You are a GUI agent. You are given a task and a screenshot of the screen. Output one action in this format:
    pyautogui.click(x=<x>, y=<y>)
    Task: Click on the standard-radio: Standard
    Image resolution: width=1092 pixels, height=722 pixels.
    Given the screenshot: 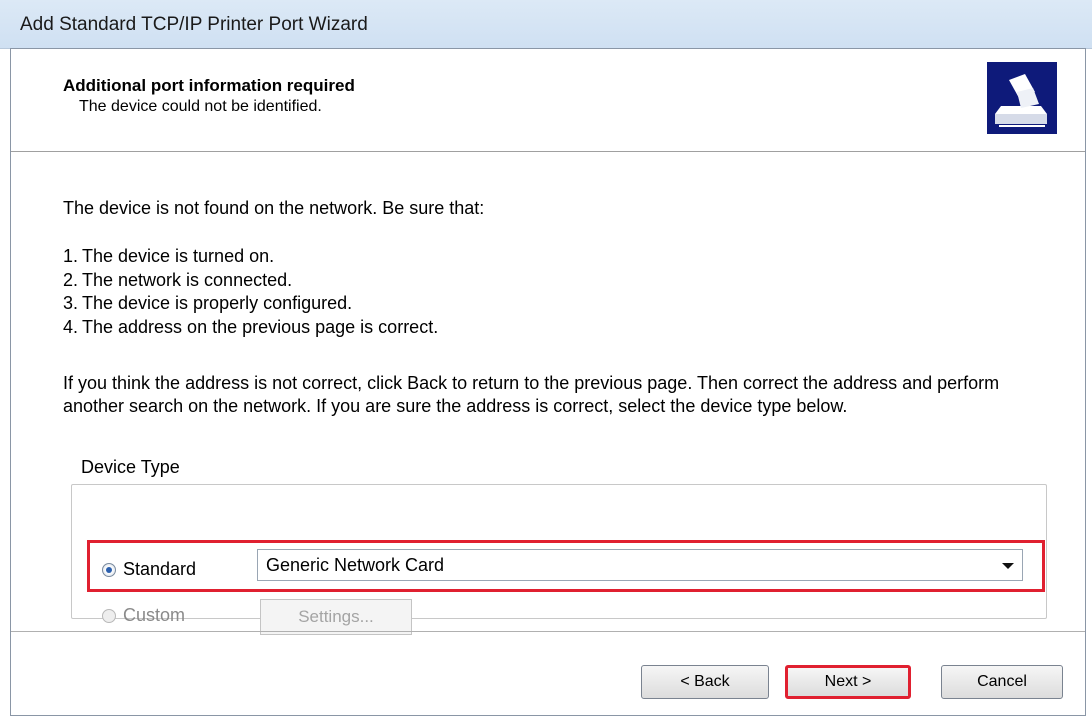 What is the action you would take?
    pyautogui.click(x=149, y=569)
    